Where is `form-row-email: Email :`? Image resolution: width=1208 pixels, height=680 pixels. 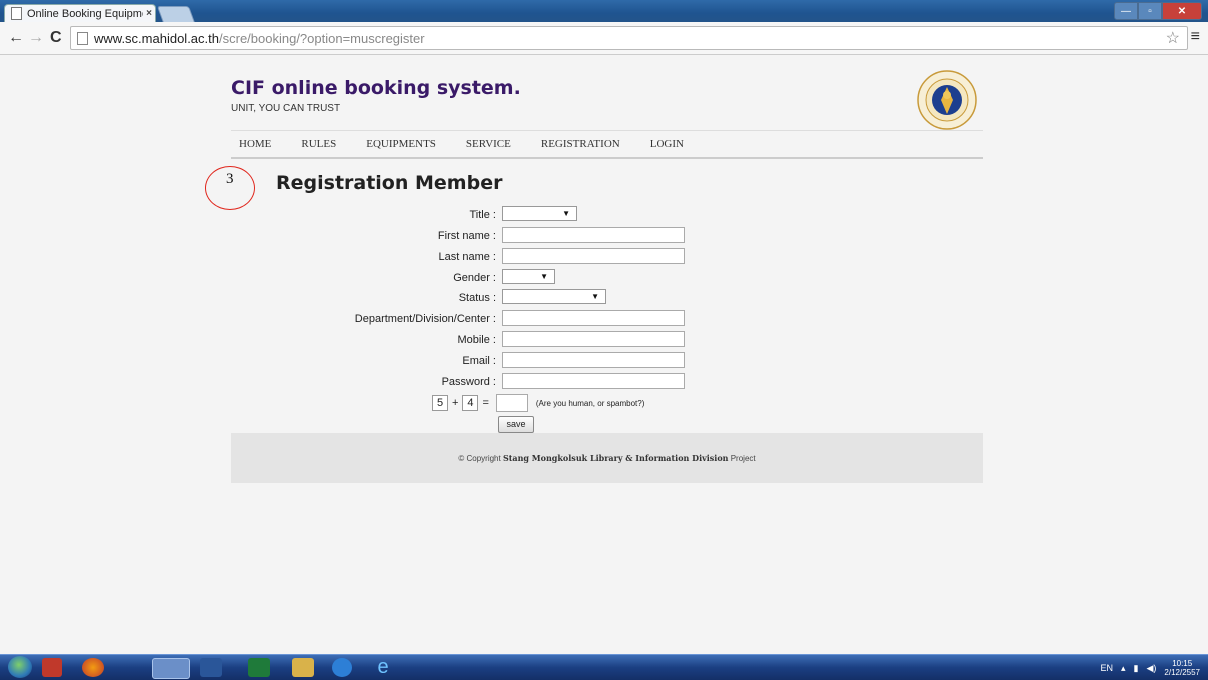 form-row-email: Email : is located at coordinates (510, 362).